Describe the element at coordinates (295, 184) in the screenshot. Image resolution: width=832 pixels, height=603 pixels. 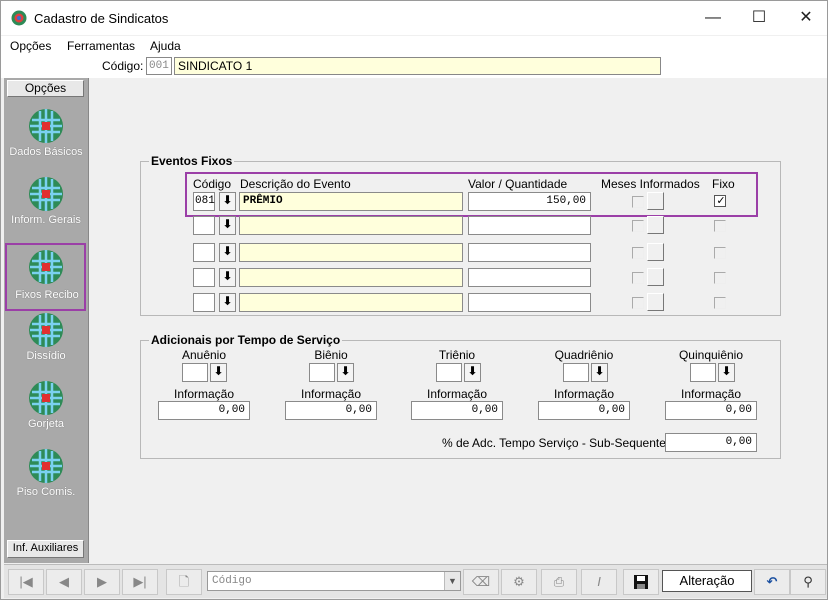
I see `header-descricao: Descrição do Evento` at that location.